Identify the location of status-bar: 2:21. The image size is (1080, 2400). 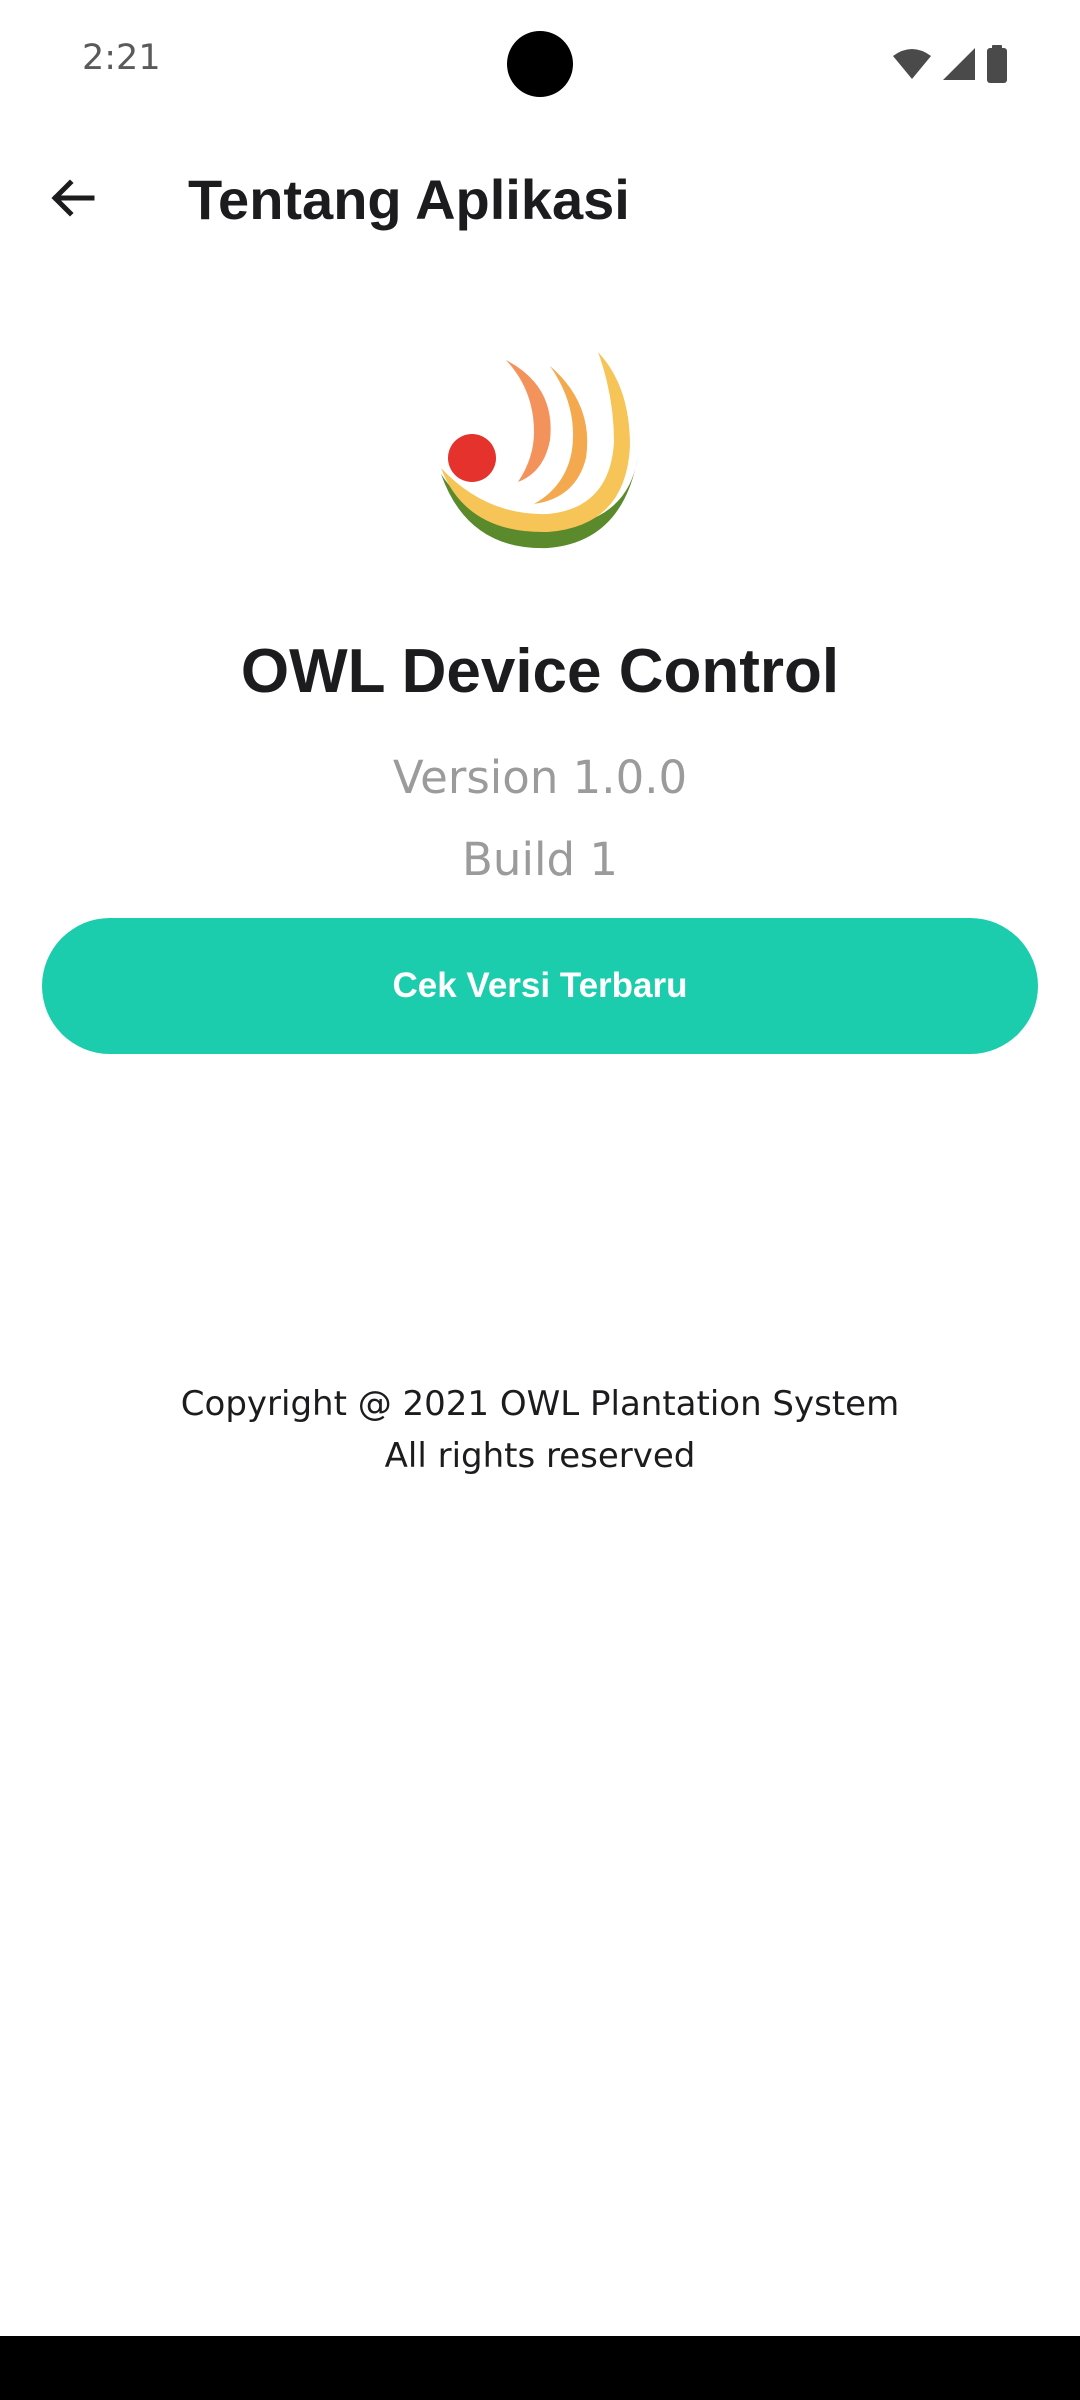
(540, 64).